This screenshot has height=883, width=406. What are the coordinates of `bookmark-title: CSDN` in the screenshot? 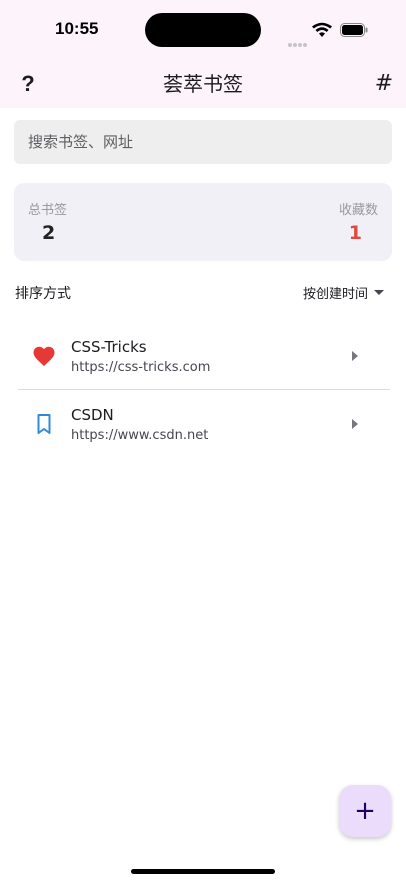 It's located at (92, 415).